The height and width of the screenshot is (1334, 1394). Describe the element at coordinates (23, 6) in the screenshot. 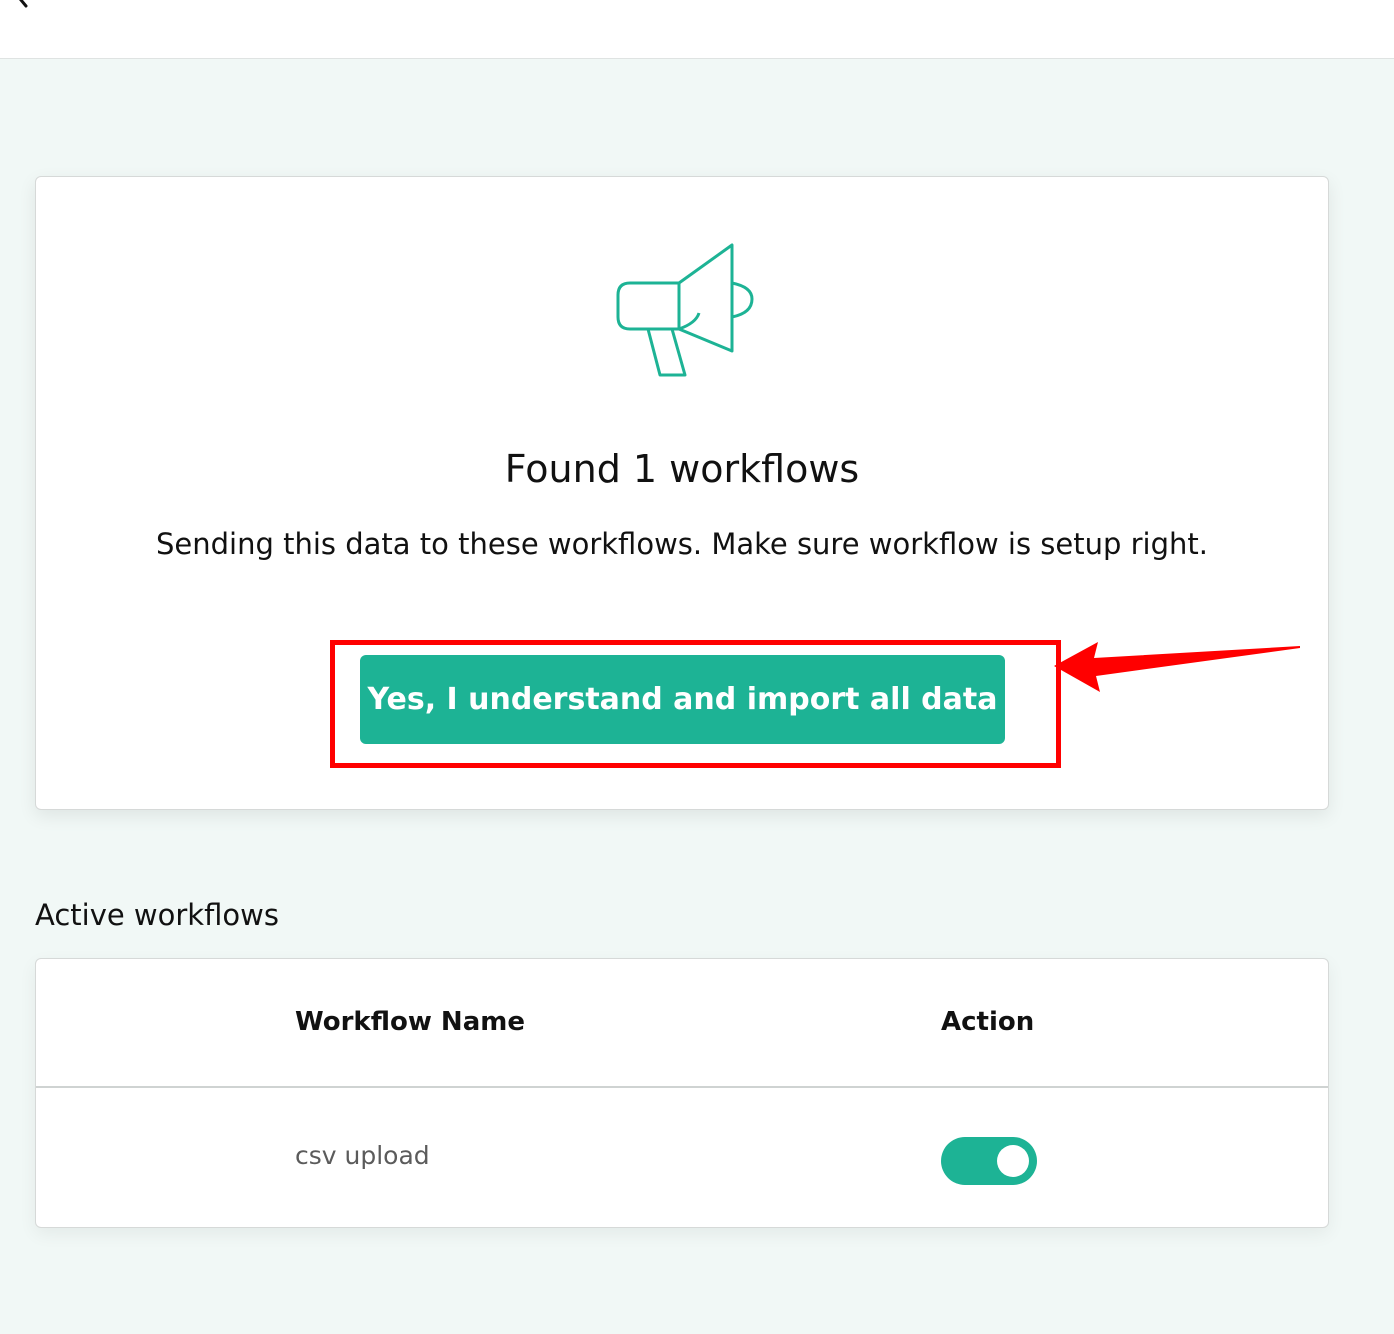

I see `back-arrow-icon` at that location.